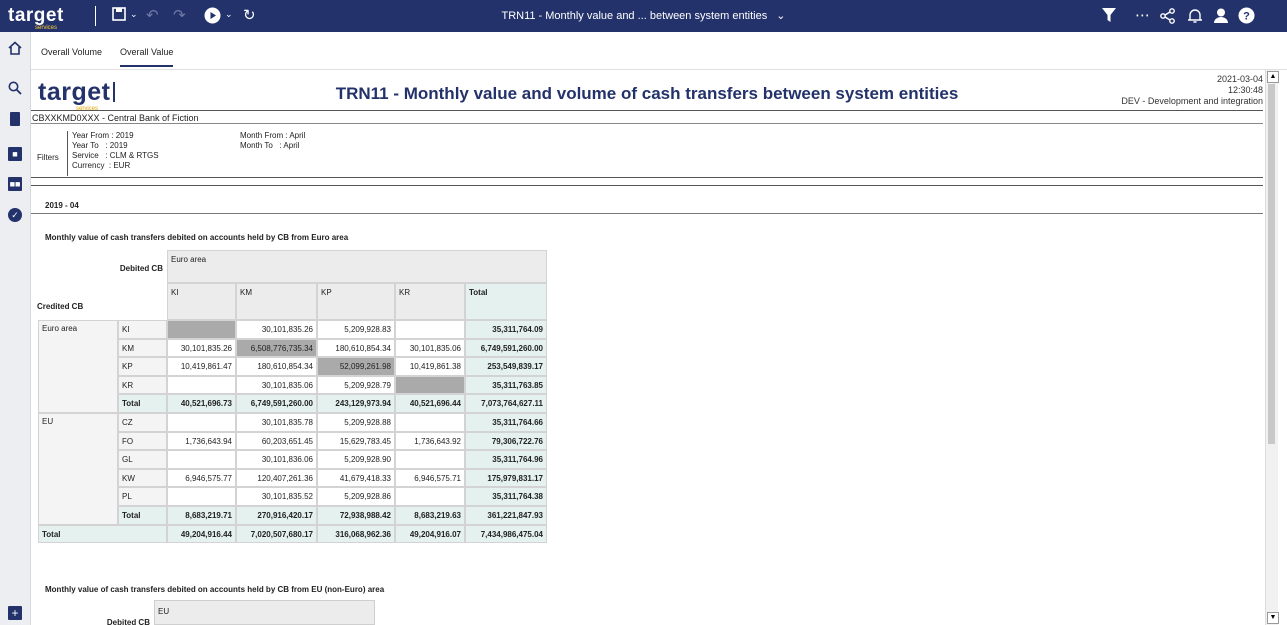  I want to click on credited-cb-label: Credited CB, so click(60, 306).